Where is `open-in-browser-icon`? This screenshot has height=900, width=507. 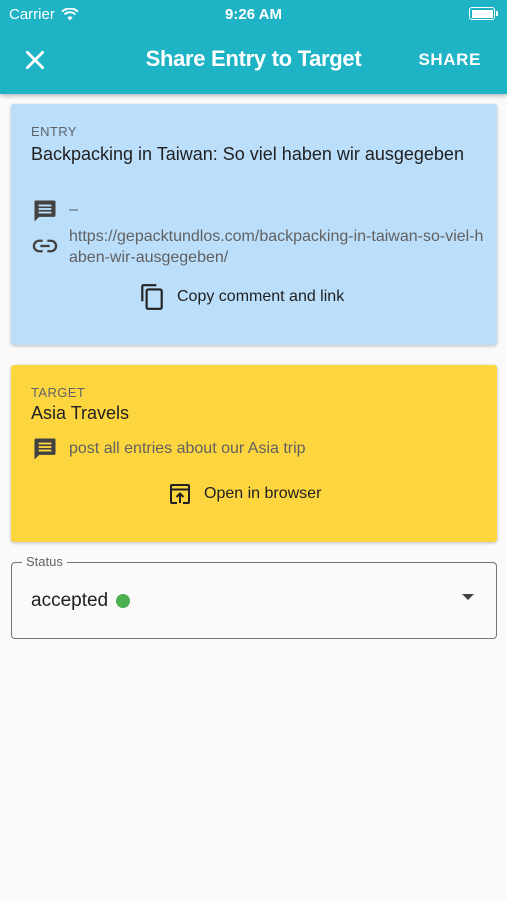
open-in-browser-icon is located at coordinates (180, 494).